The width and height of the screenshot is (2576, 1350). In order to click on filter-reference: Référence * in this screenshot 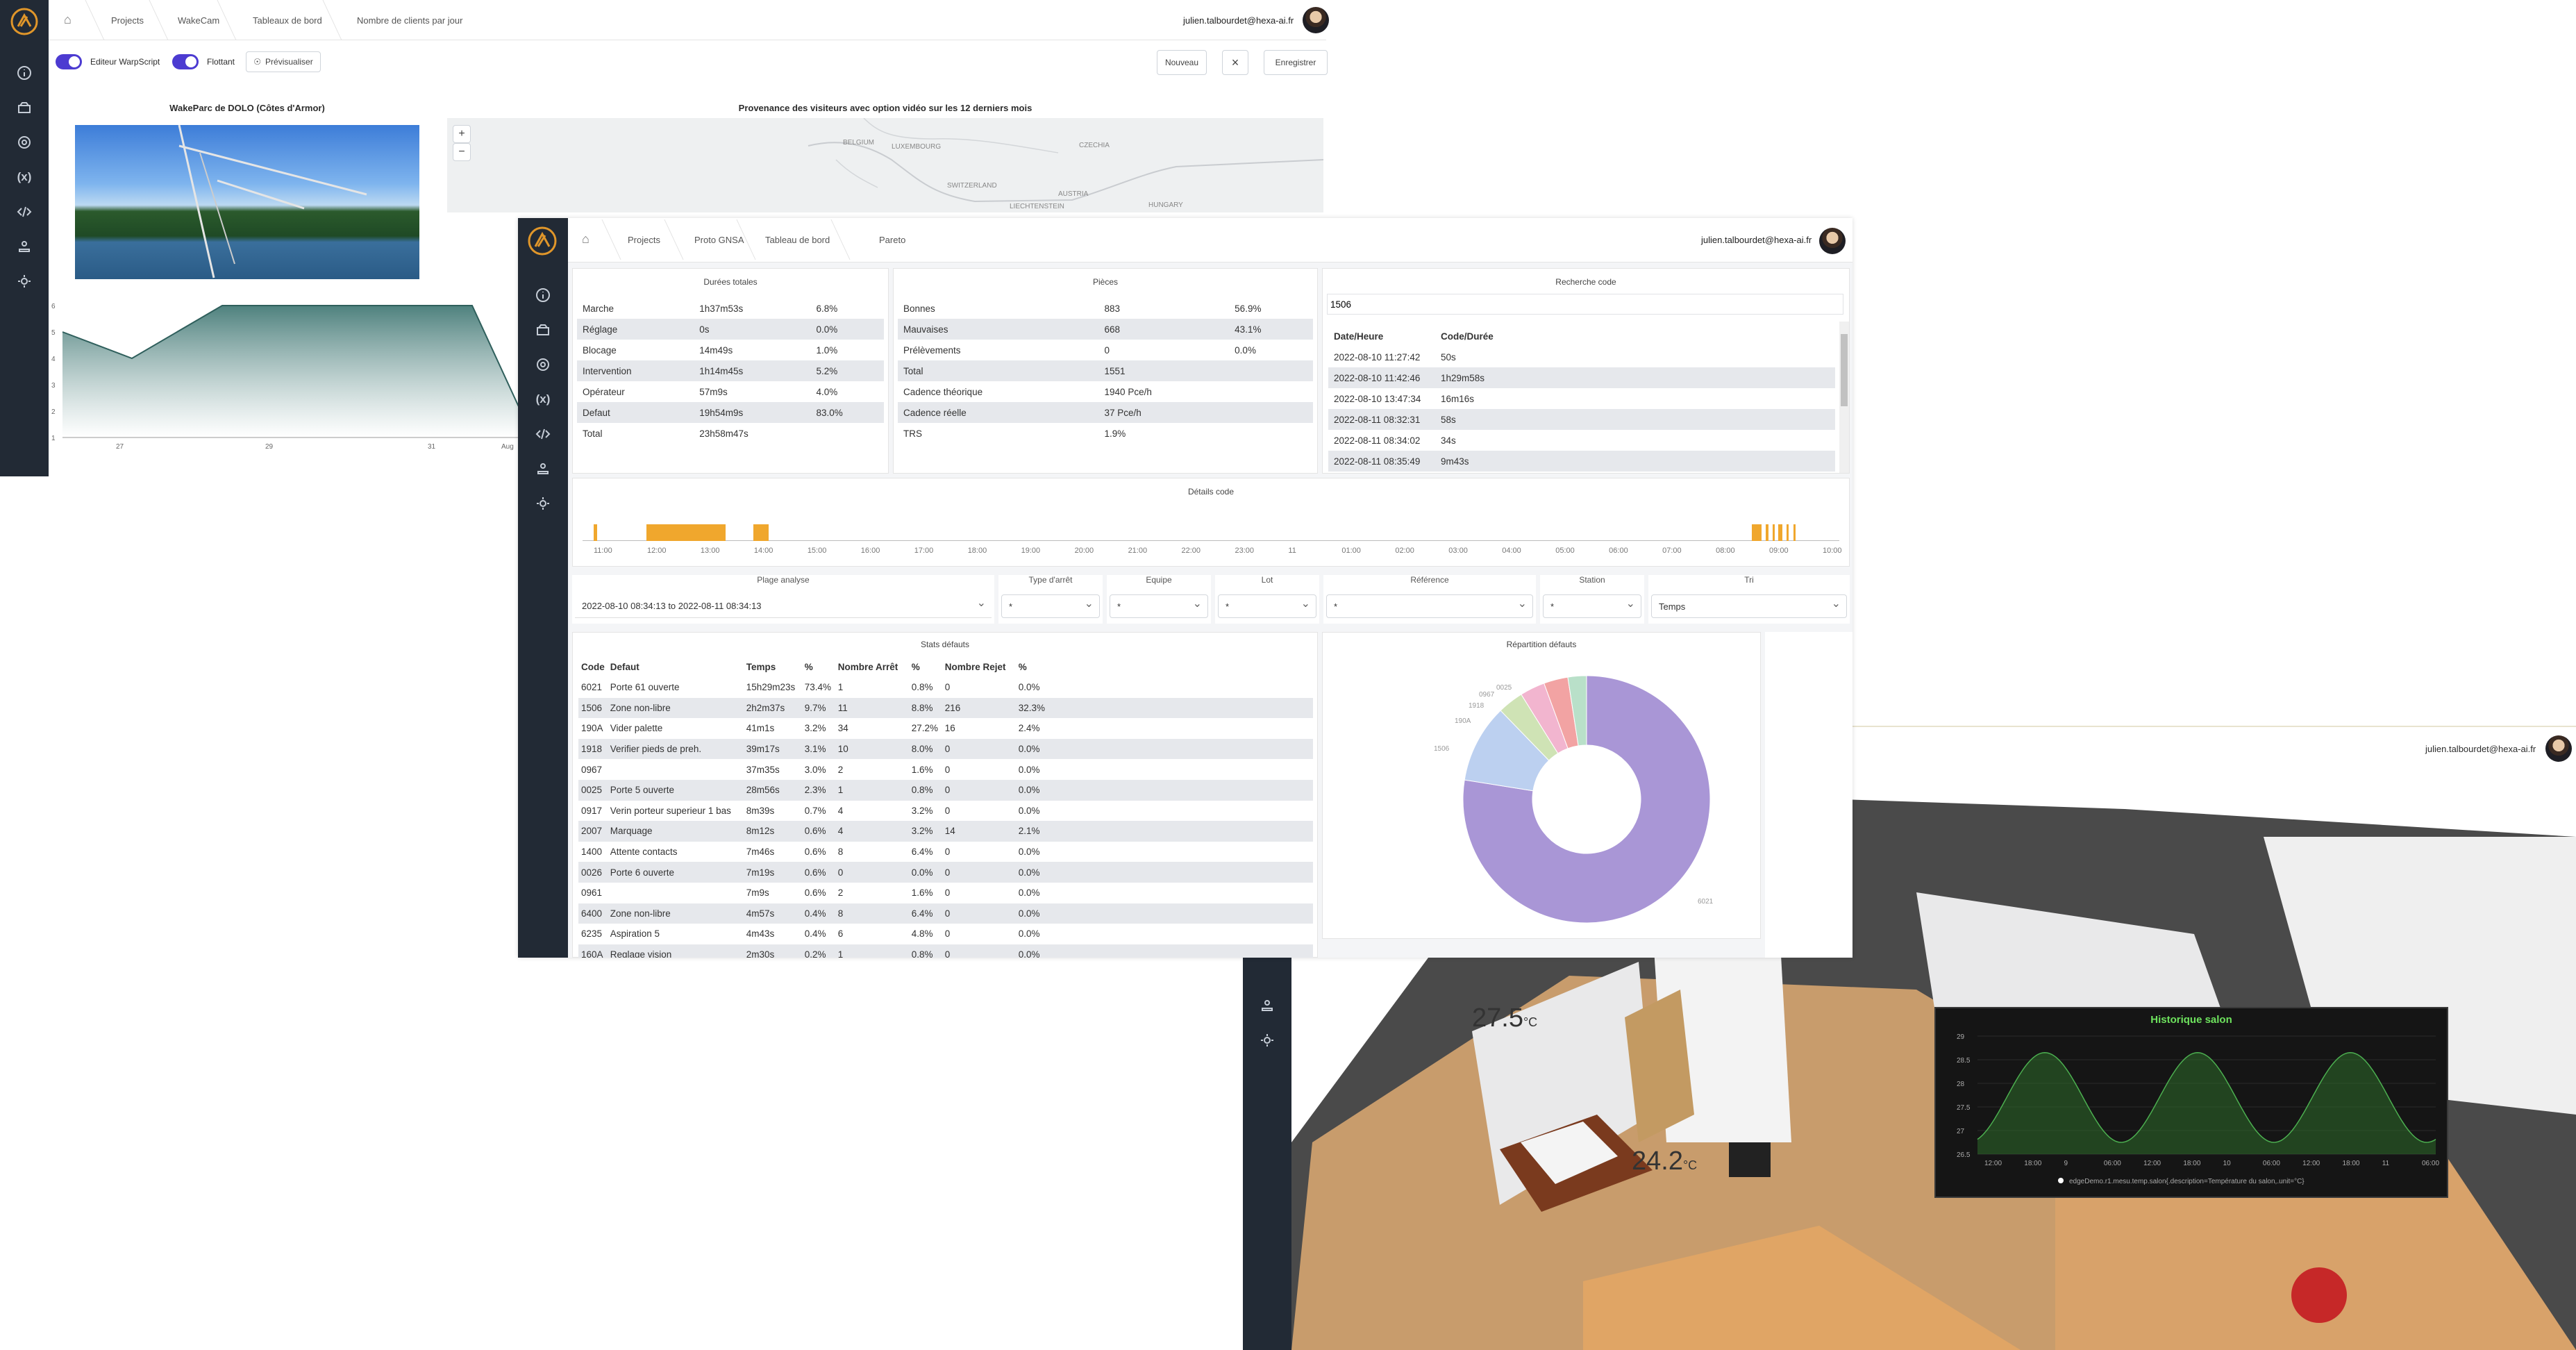, I will do `click(1429, 599)`.